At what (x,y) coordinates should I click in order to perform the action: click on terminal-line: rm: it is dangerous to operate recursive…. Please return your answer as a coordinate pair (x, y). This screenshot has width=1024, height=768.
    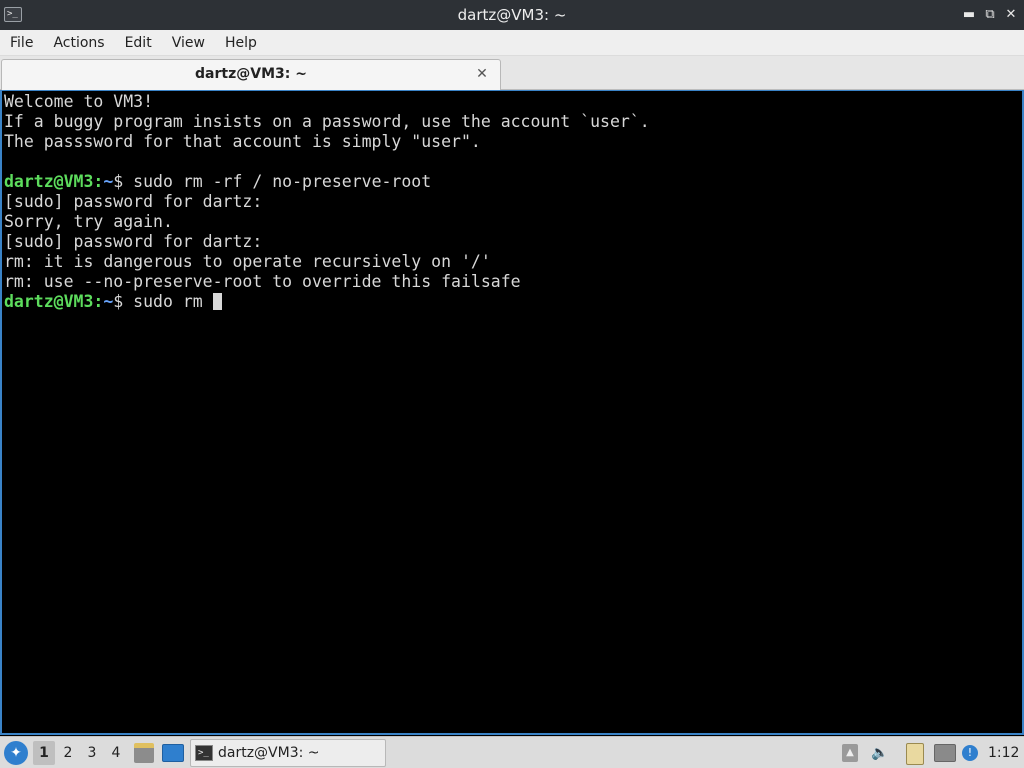
    Looking at the image, I should click on (327, 262).